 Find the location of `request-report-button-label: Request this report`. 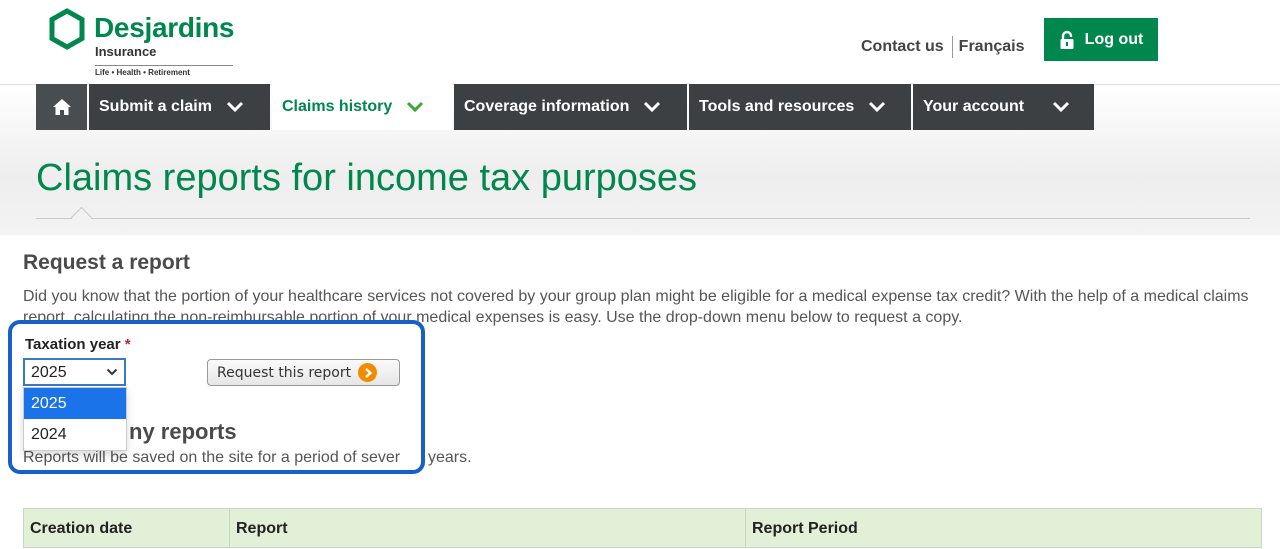

request-report-button-label: Request this report is located at coordinates (284, 372).